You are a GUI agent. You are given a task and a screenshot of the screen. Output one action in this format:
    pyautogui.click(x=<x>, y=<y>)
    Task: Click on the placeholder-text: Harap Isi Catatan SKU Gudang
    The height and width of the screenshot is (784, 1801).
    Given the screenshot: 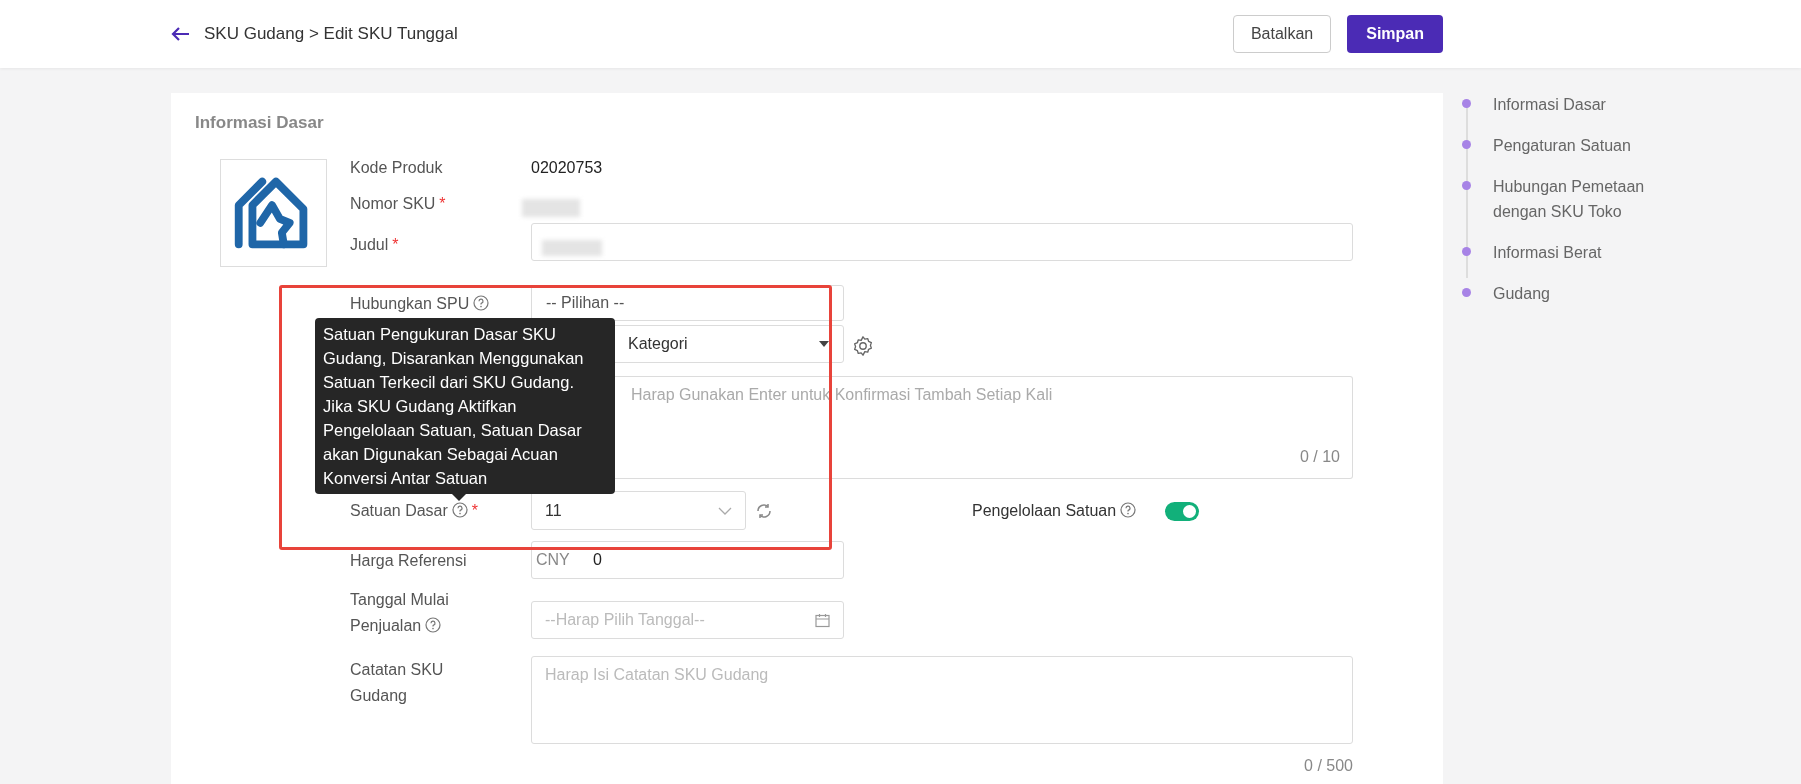 What is the action you would take?
    pyautogui.click(x=657, y=675)
    